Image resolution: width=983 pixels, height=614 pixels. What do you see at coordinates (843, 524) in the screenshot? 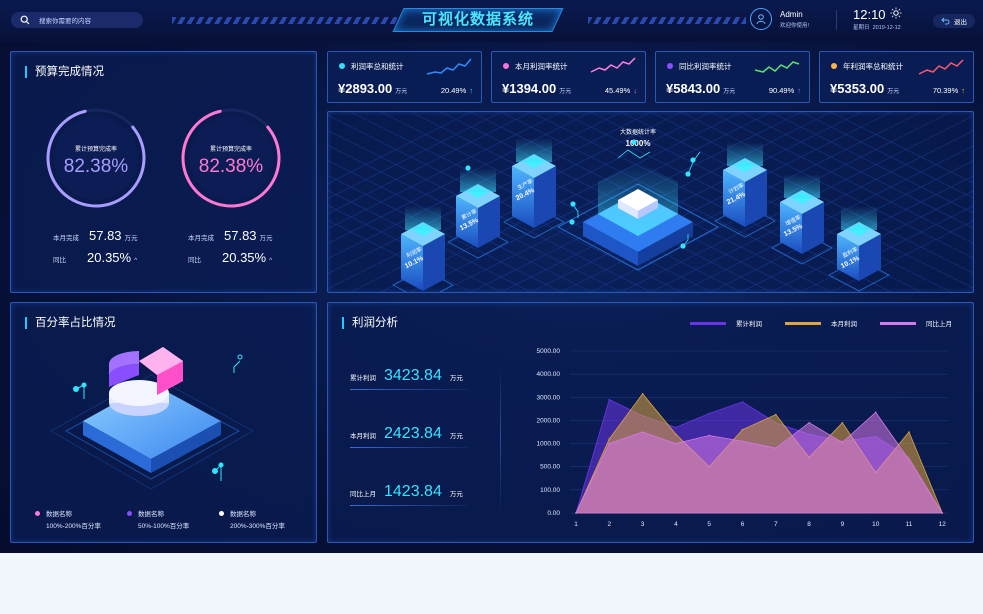
I see `x-tick-label: 9` at bounding box center [843, 524].